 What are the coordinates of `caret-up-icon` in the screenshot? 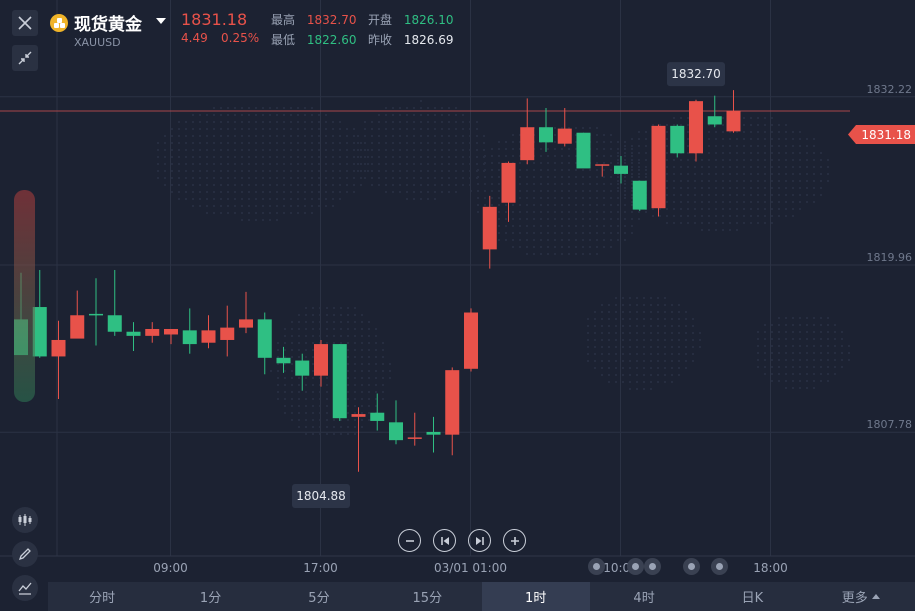 It's located at (875, 596).